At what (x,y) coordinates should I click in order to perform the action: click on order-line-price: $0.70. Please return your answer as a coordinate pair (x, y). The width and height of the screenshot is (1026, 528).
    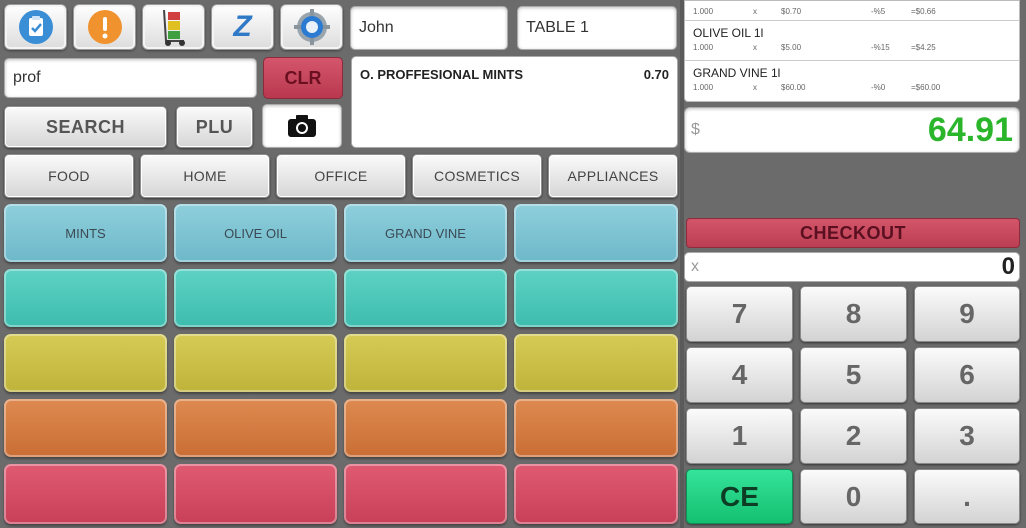
    Looking at the image, I should click on (791, 11).